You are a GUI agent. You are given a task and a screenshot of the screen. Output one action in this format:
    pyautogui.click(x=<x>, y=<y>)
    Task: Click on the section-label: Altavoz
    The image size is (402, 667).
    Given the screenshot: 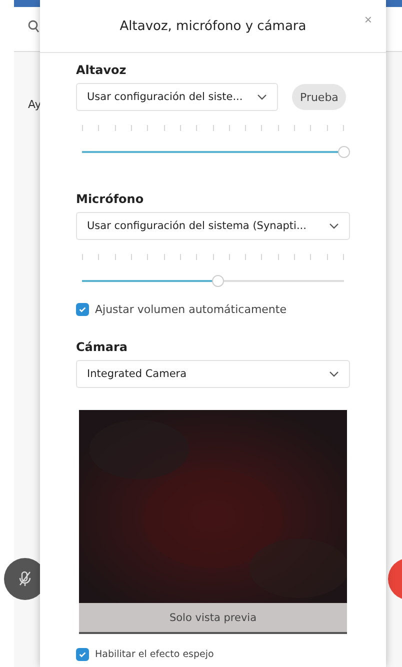 What is the action you would take?
    pyautogui.click(x=102, y=70)
    